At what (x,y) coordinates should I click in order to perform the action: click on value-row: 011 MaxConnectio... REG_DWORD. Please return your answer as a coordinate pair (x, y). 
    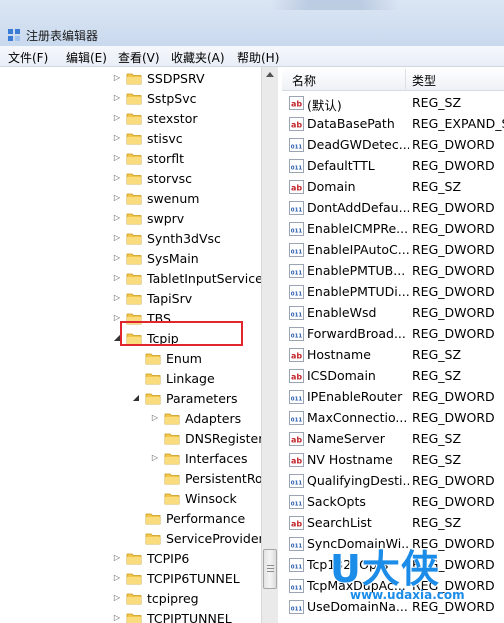
    Looking at the image, I should click on (393, 418).